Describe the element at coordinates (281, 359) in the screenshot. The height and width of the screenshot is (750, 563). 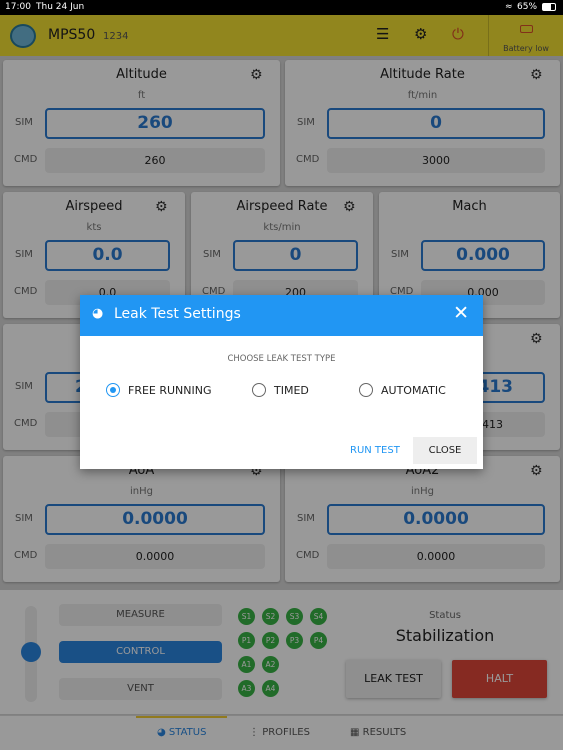
I see `dialog-prompt: CHOOSE LEAK TEST TYPE` at that location.